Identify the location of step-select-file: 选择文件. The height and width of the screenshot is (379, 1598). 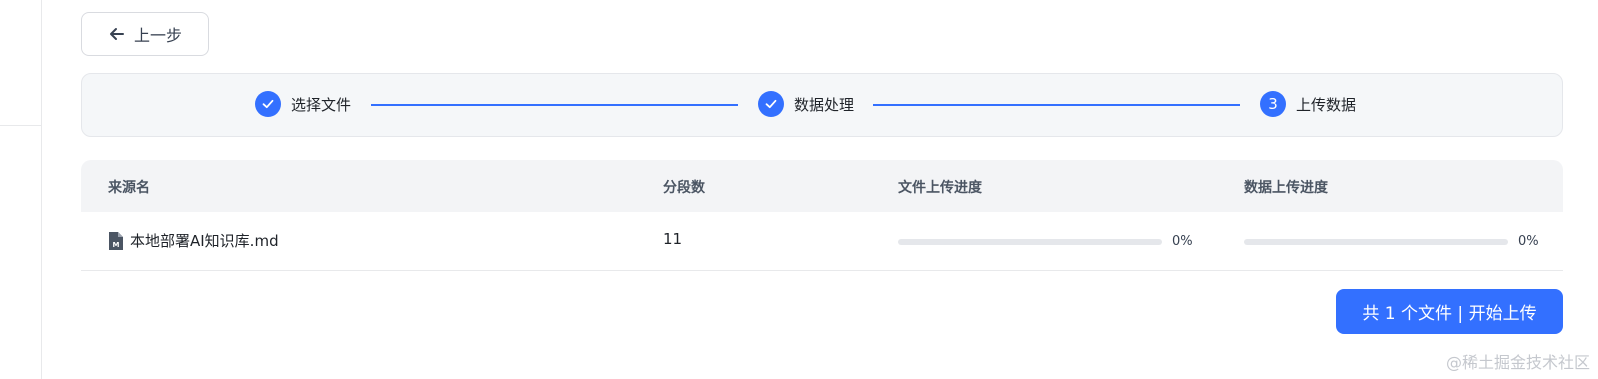
(303, 104).